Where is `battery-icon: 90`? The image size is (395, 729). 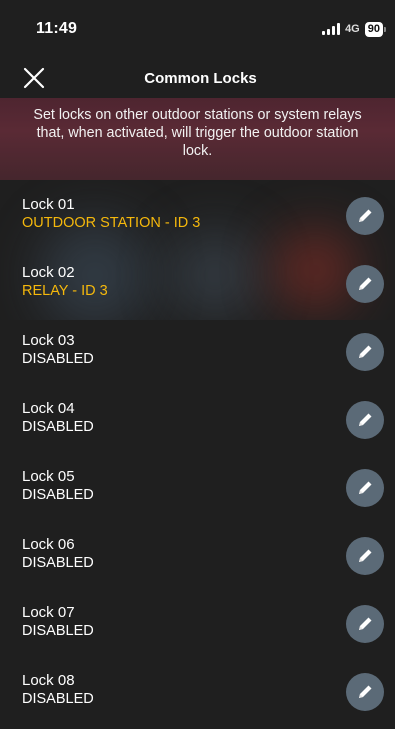
battery-icon: 90 is located at coordinates (375, 29).